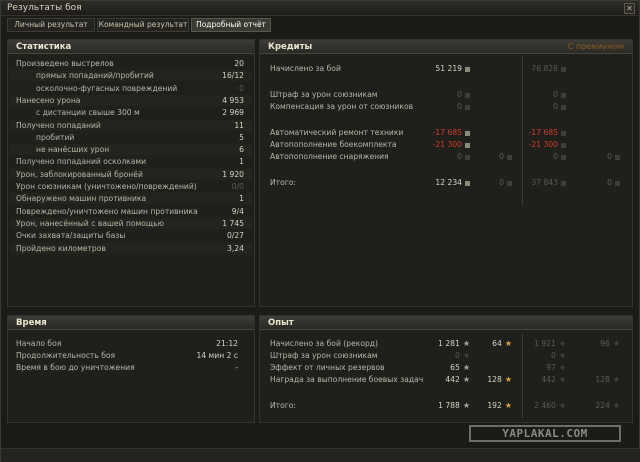 The height and width of the screenshot is (462, 640). I want to click on credits-amount: 51 219, so click(448, 68).